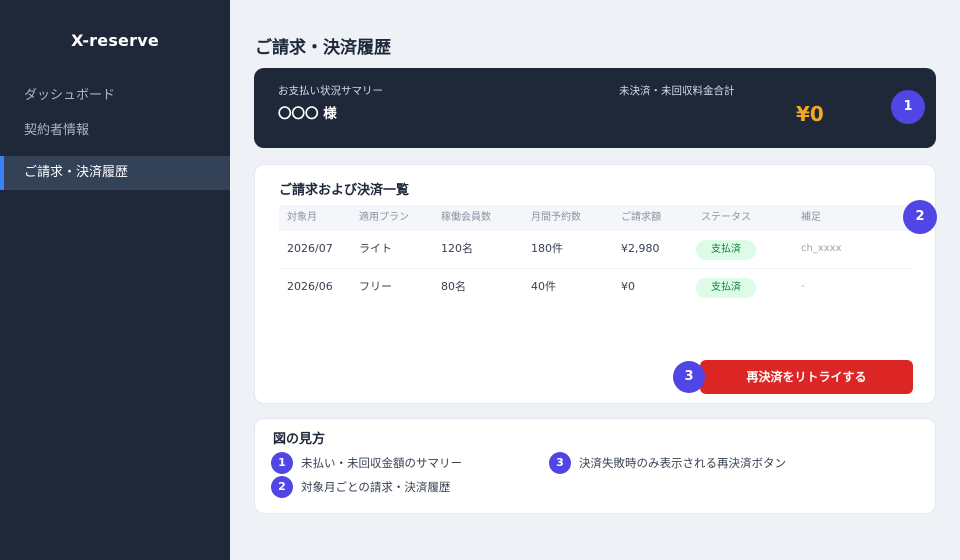 The height and width of the screenshot is (560, 960). What do you see at coordinates (282, 463) in the screenshot?
I see `legend-num-1: 1` at bounding box center [282, 463].